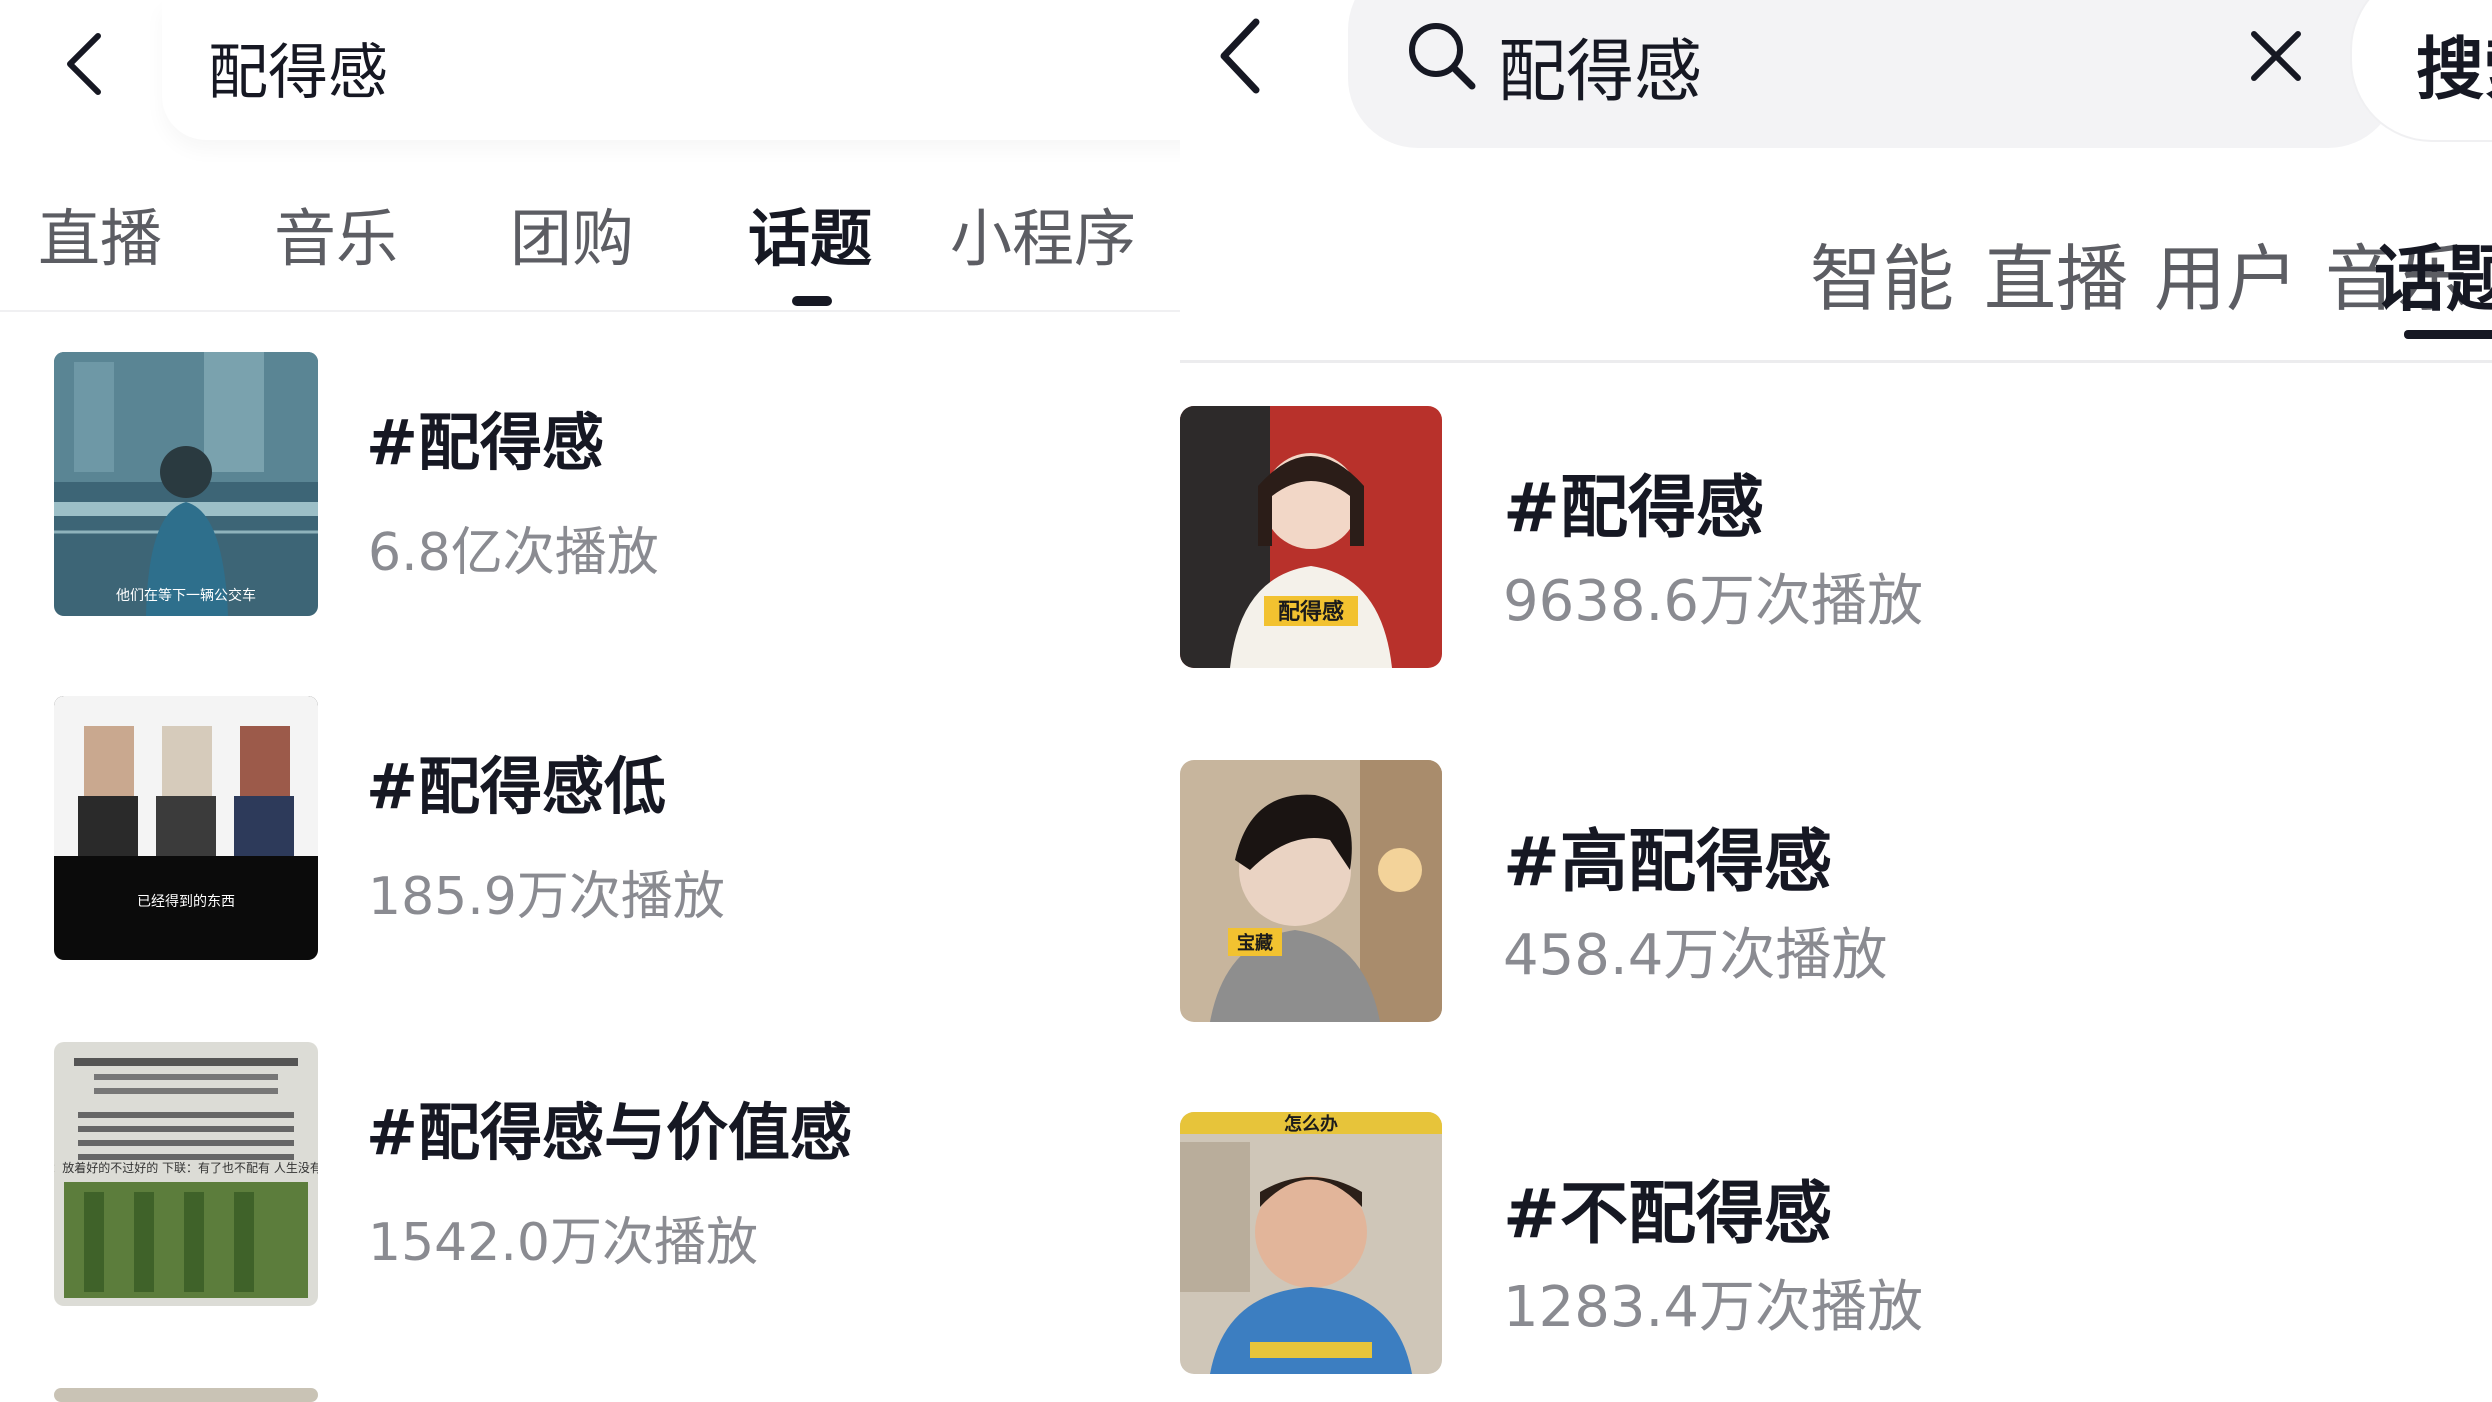 The image size is (2492, 1402). Describe the element at coordinates (1713, 601) in the screenshot. I see `play-count: 9638.6万次播放` at that location.